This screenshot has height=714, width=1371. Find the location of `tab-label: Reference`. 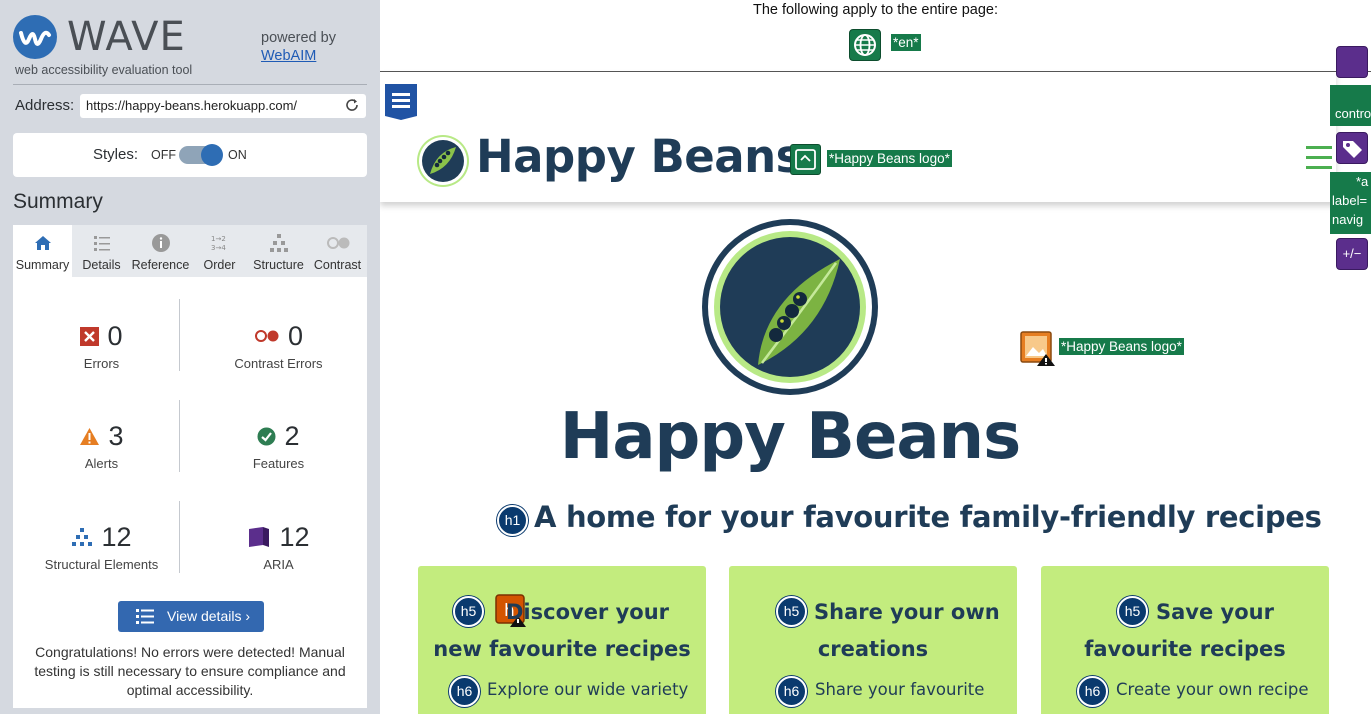

tab-label: Reference is located at coordinates (160, 265).